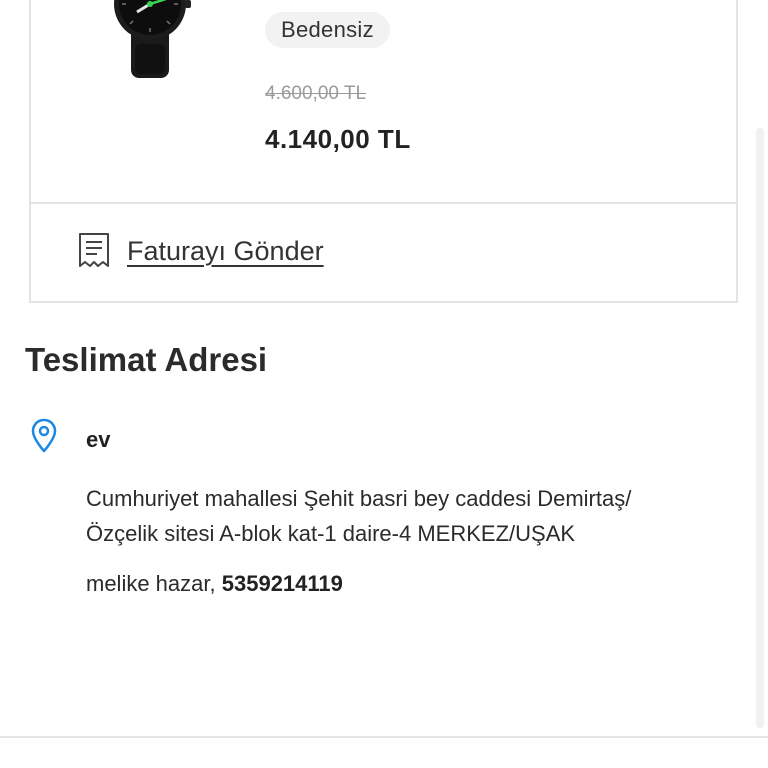  Describe the element at coordinates (316, 93) in the screenshot. I see `old-price: 4.600,00 TL` at that location.